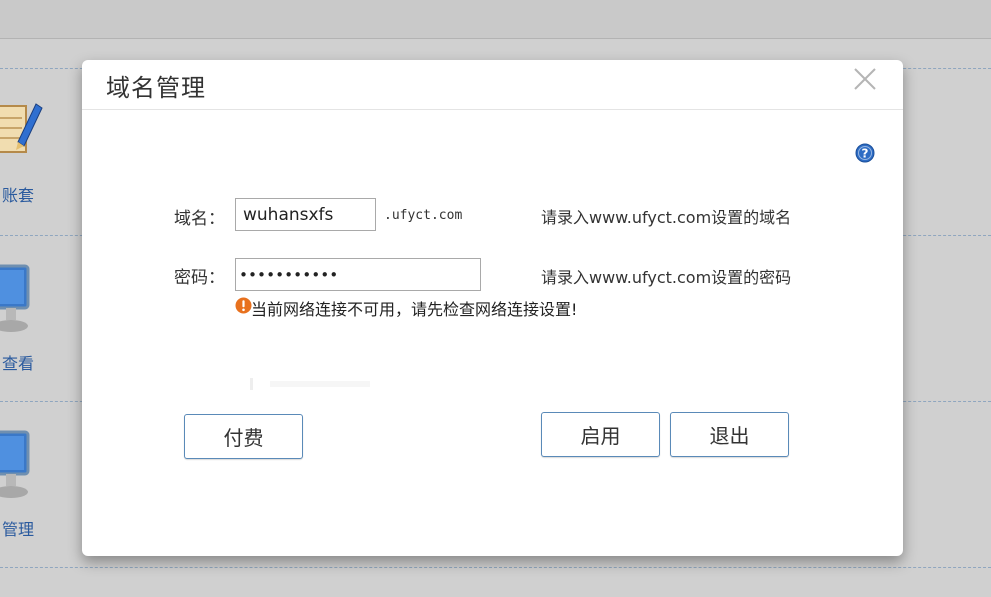 This screenshot has width=991, height=597. I want to click on nav-item-manage: 管理, so click(40, 504).